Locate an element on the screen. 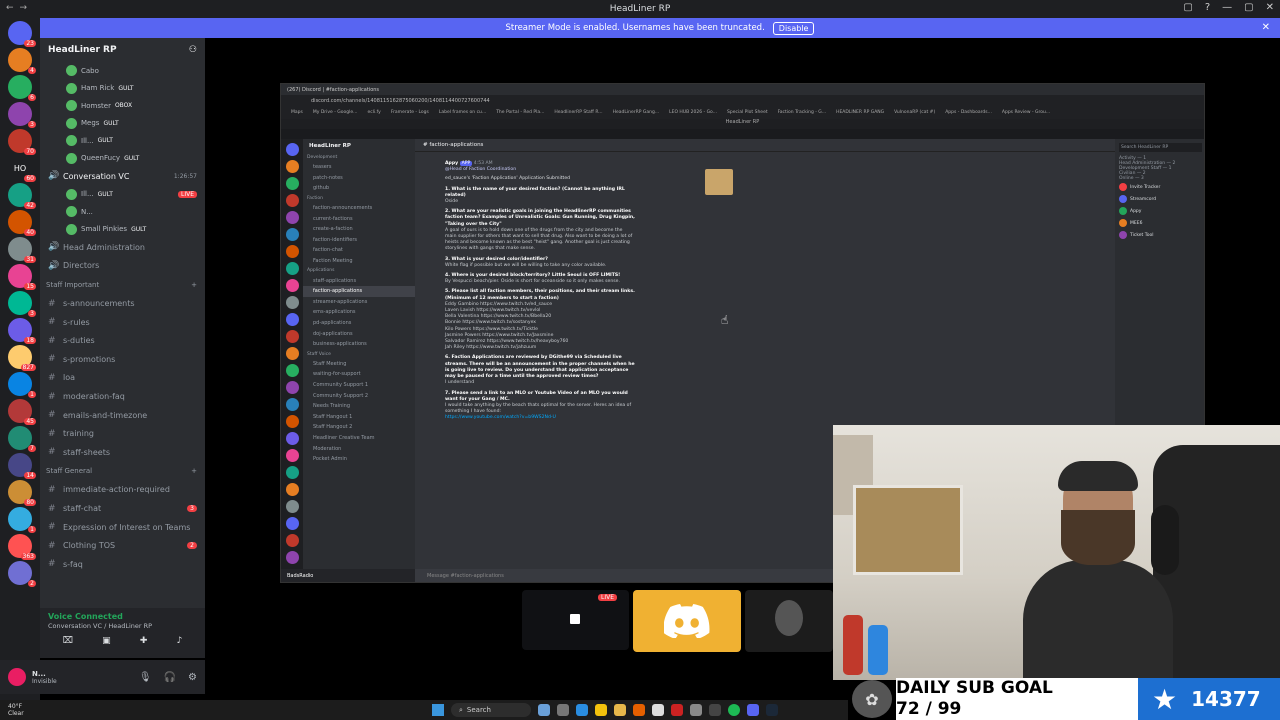  channel-item: # immediate-action-required is located at coordinates (122, 490).